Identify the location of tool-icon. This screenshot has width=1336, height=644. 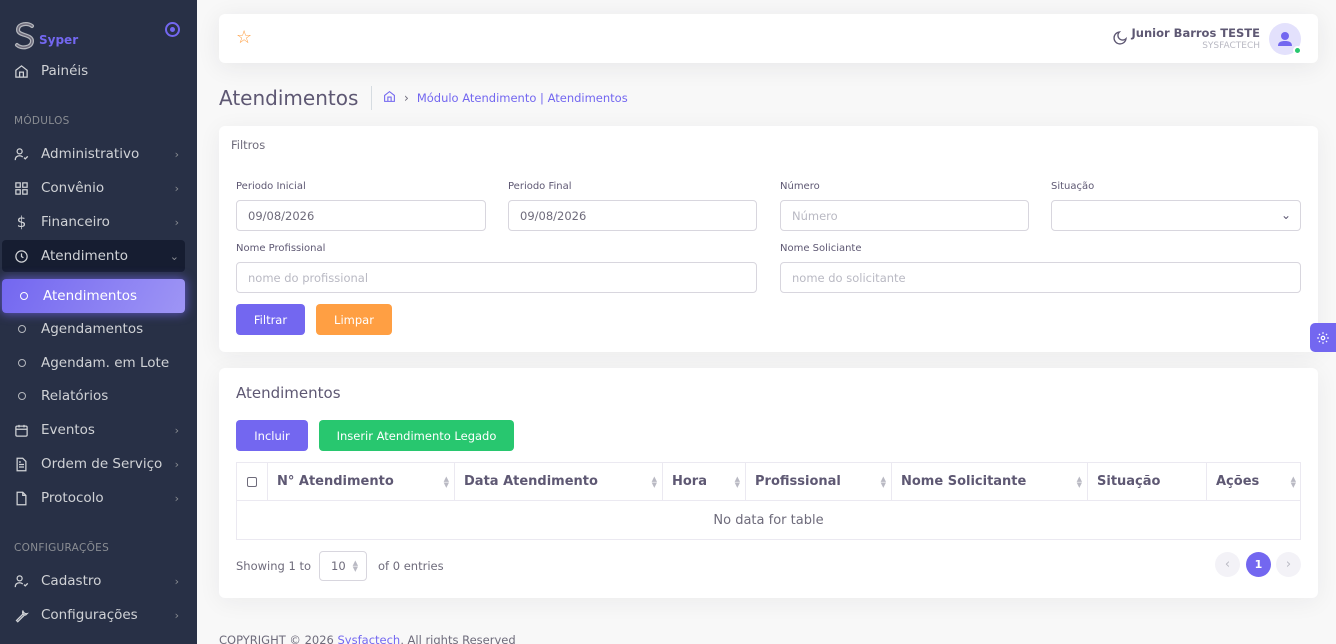
(21, 615).